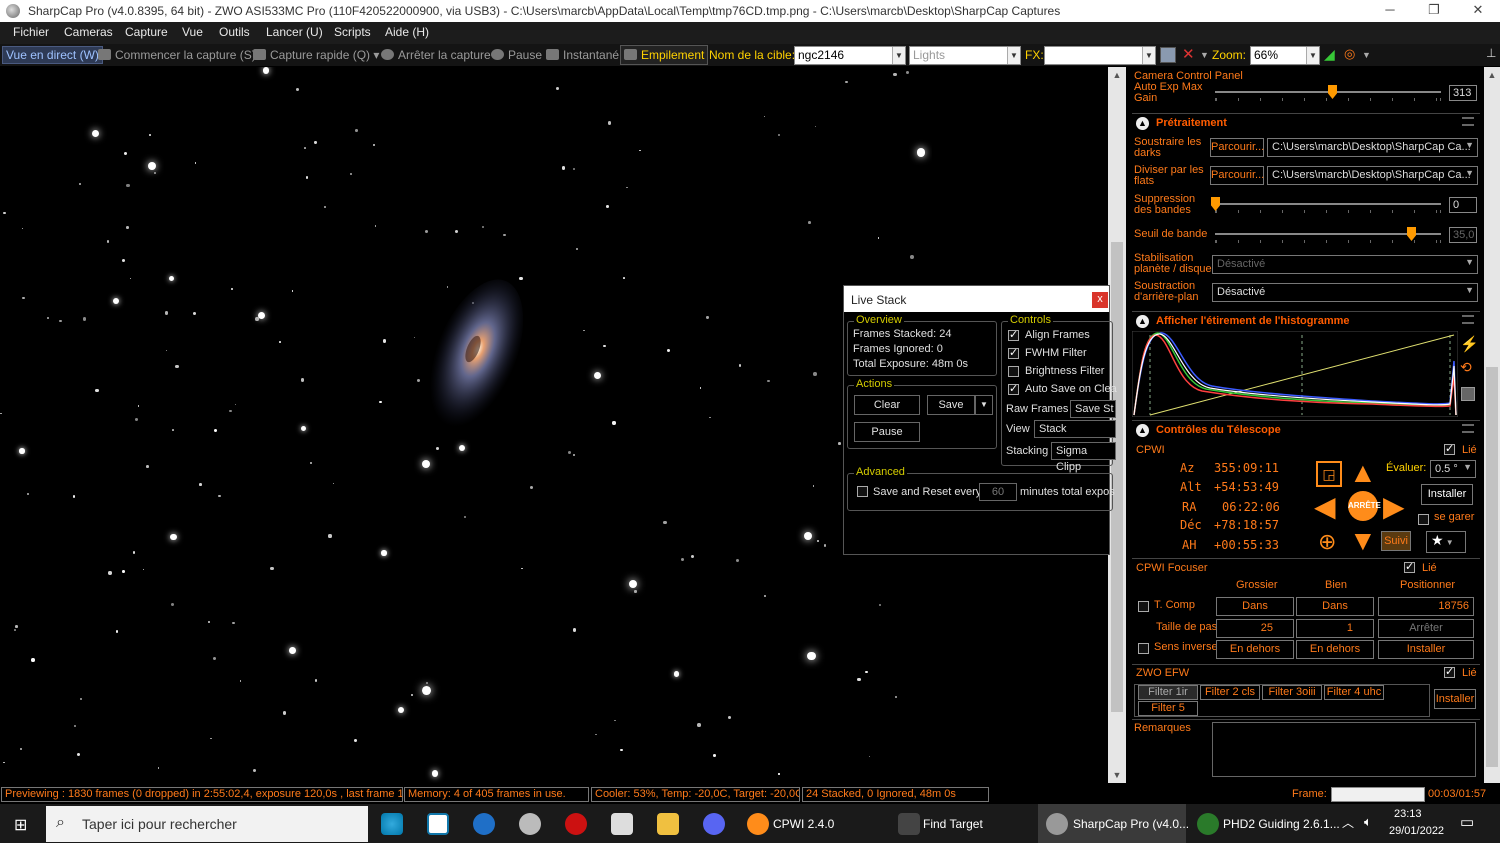 Image resolution: width=1500 pixels, height=843 pixels. I want to click on save-options-chevron-icon: ▼, so click(984, 405).